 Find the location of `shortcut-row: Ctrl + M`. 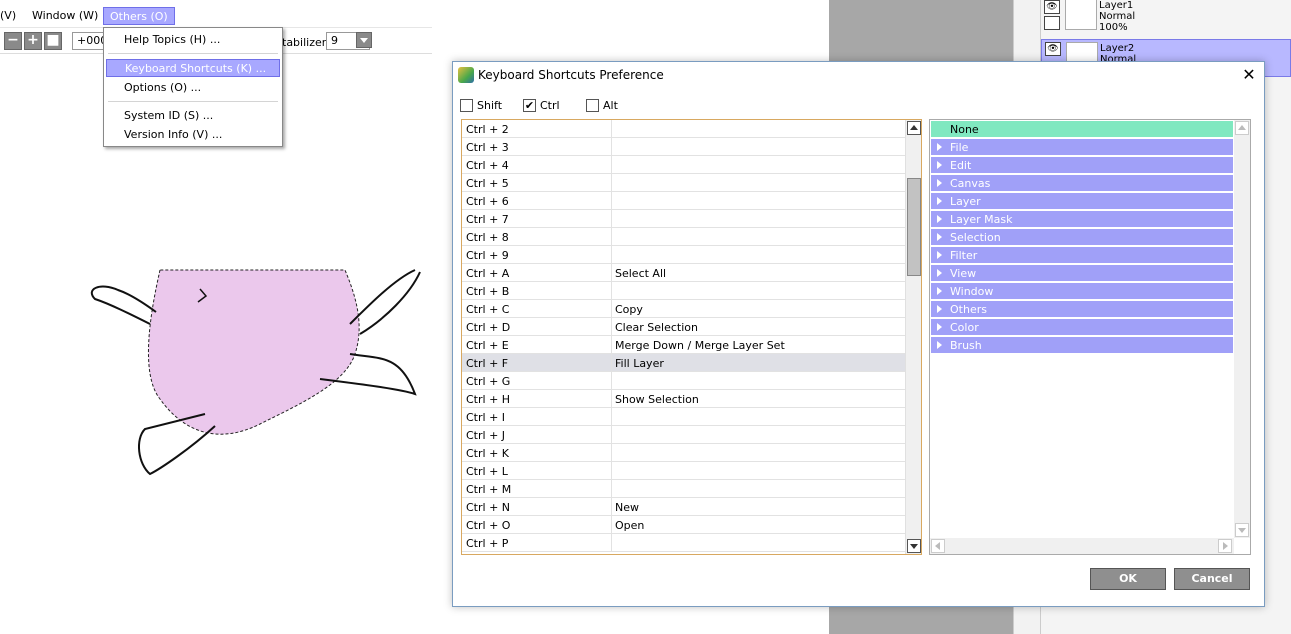

shortcut-row: Ctrl + M is located at coordinates (683, 489).